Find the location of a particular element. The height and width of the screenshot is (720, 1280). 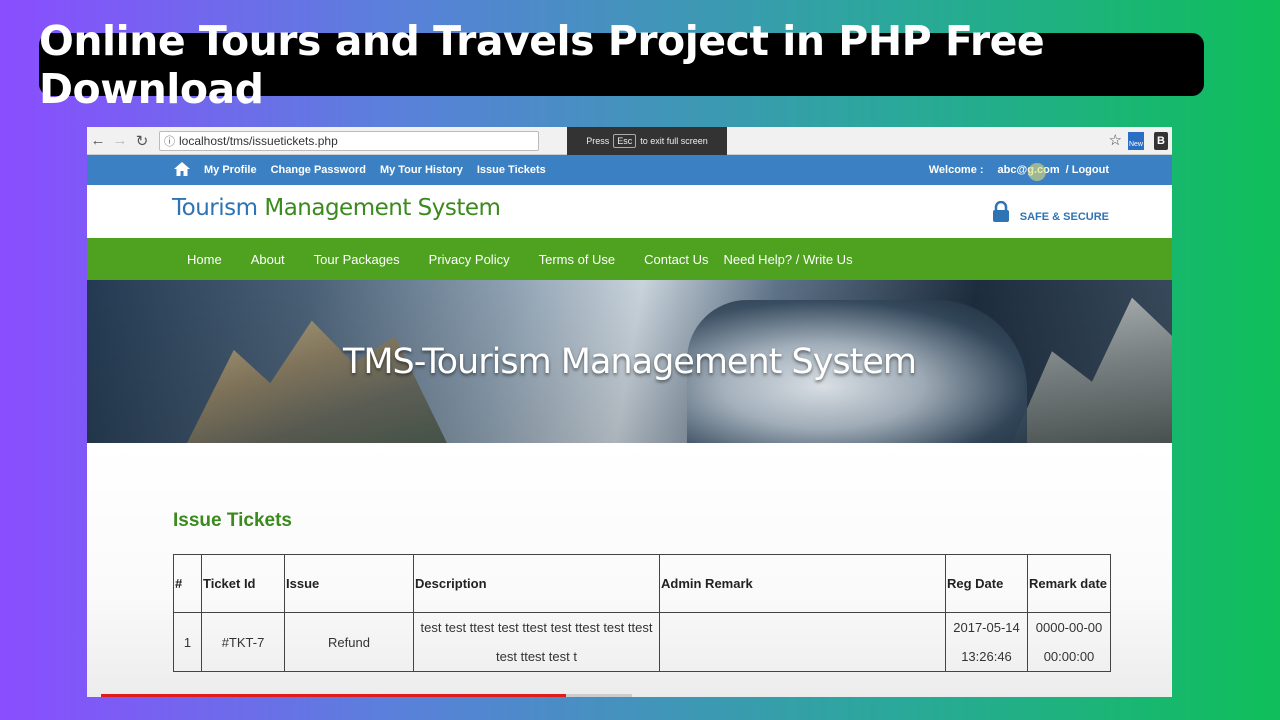

col-admin-remark: Admin Remark is located at coordinates (802, 583).